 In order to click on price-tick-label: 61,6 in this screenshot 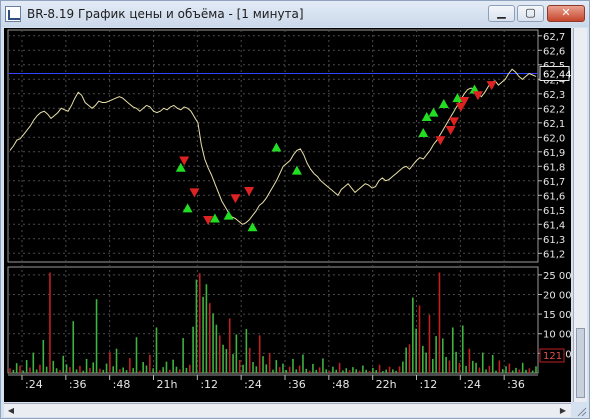, I will do `click(554, 196)`.